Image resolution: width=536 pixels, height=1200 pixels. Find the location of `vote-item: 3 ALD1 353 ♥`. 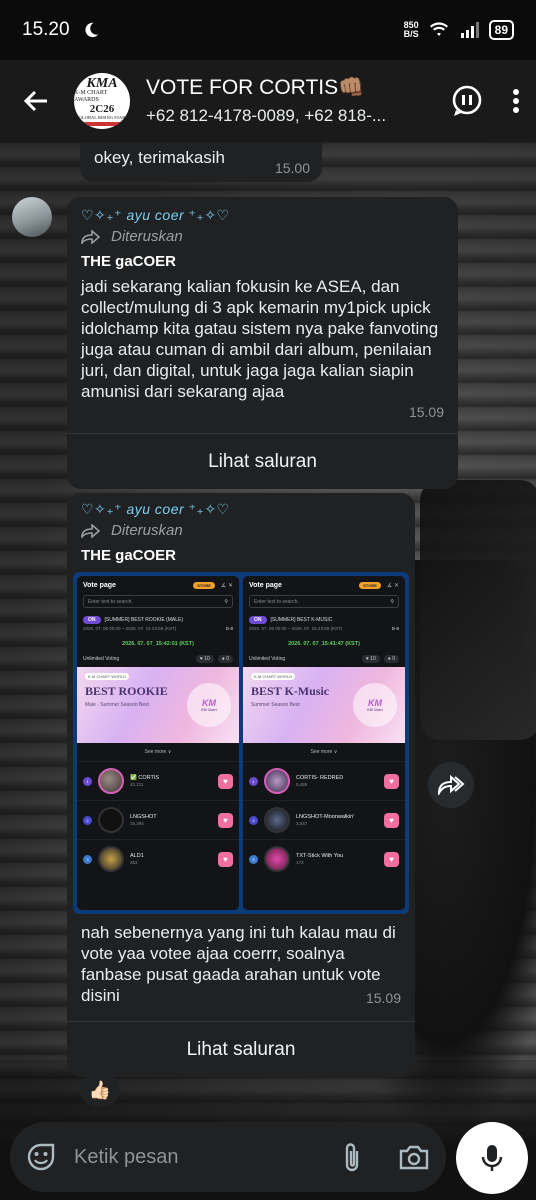

vote-item: 3 ALD1 353 ♥ is located at coordinates (158, 858).